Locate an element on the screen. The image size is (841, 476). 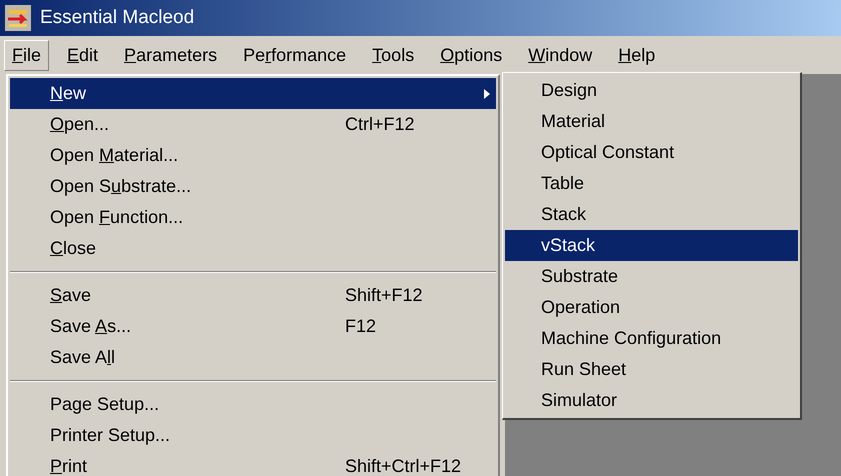
menu-bar-item: Options is located at coordinates (471, 55).